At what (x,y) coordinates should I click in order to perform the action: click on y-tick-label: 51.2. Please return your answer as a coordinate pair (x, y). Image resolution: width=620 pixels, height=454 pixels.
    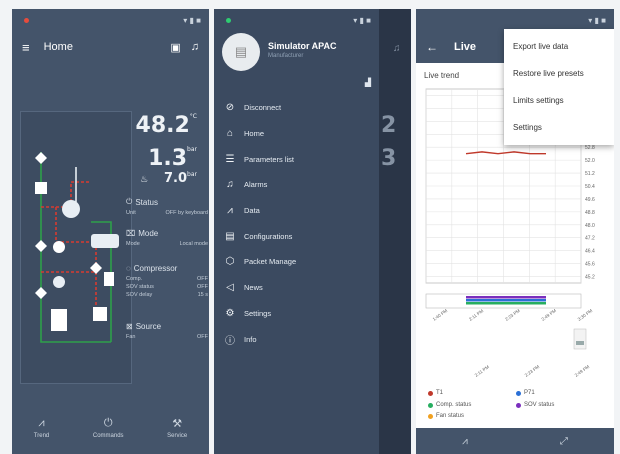
    Looking at the image, I should click on (590, 174).